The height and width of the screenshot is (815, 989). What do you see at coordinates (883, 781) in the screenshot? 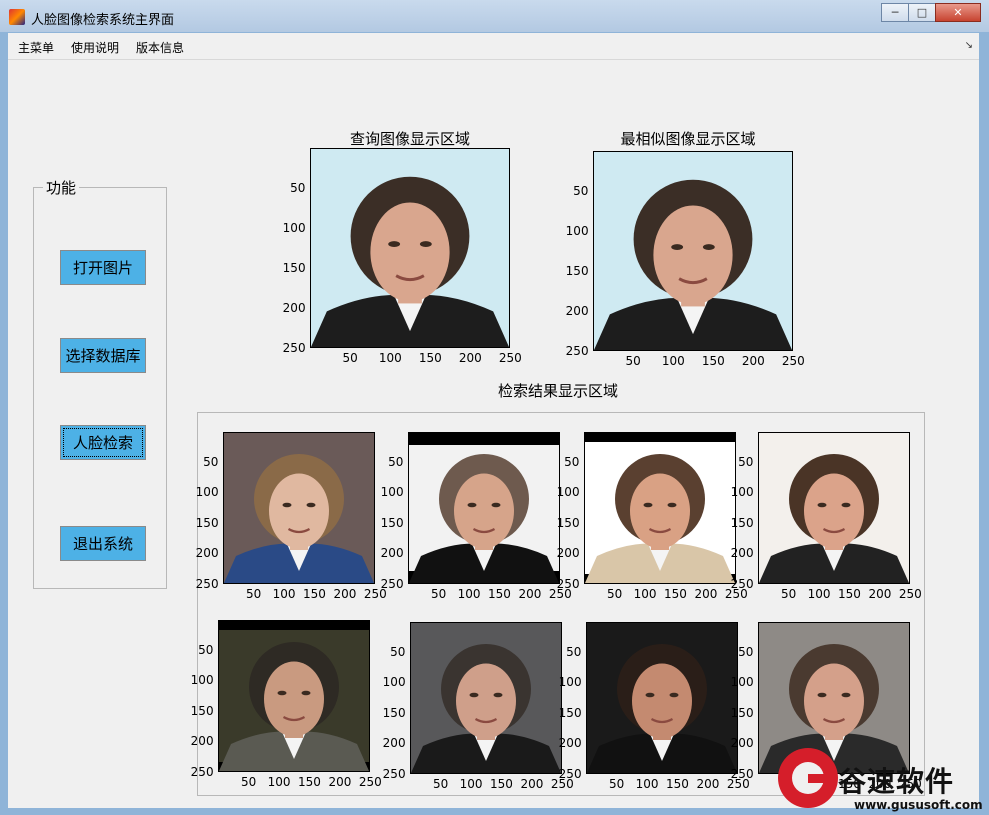
I see `watermark: 谷速软件 www.gususoft.com` at bounding box center [883, 781].